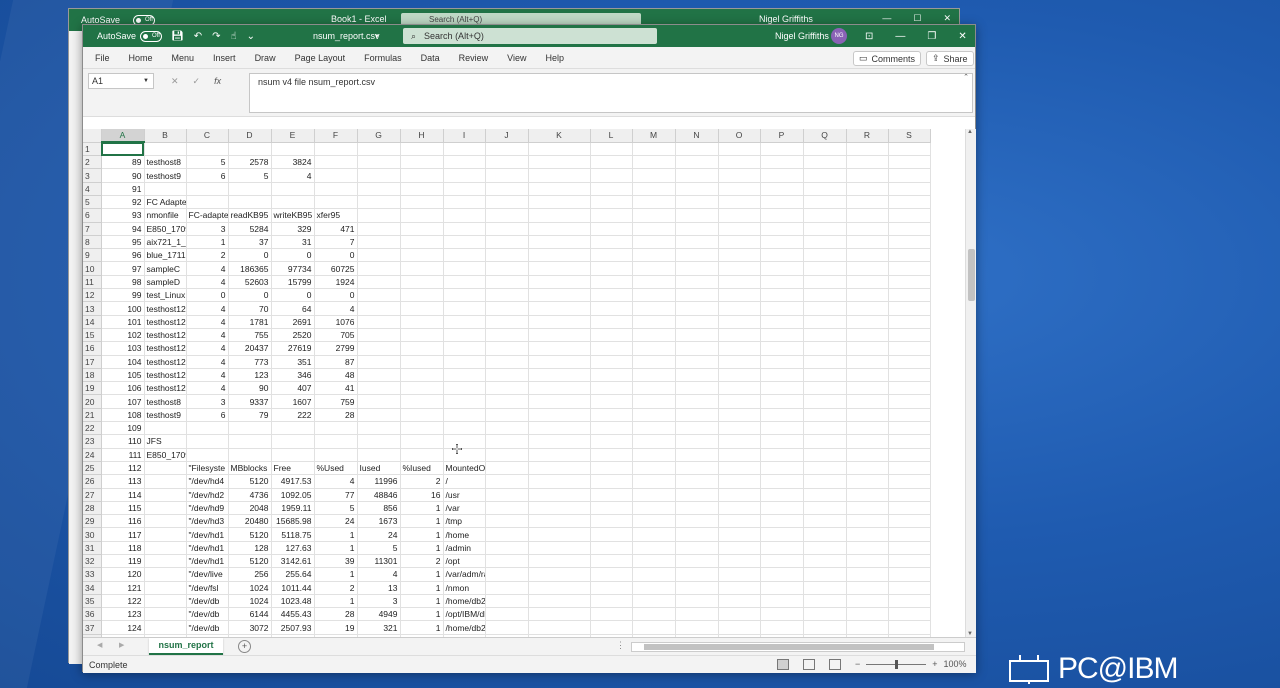 The image size is (1280, 688). What do you see at coordinates (207, 534) in the screenshot?
I see `cell: "/dev/hd1` at bounding box center [207, 534].